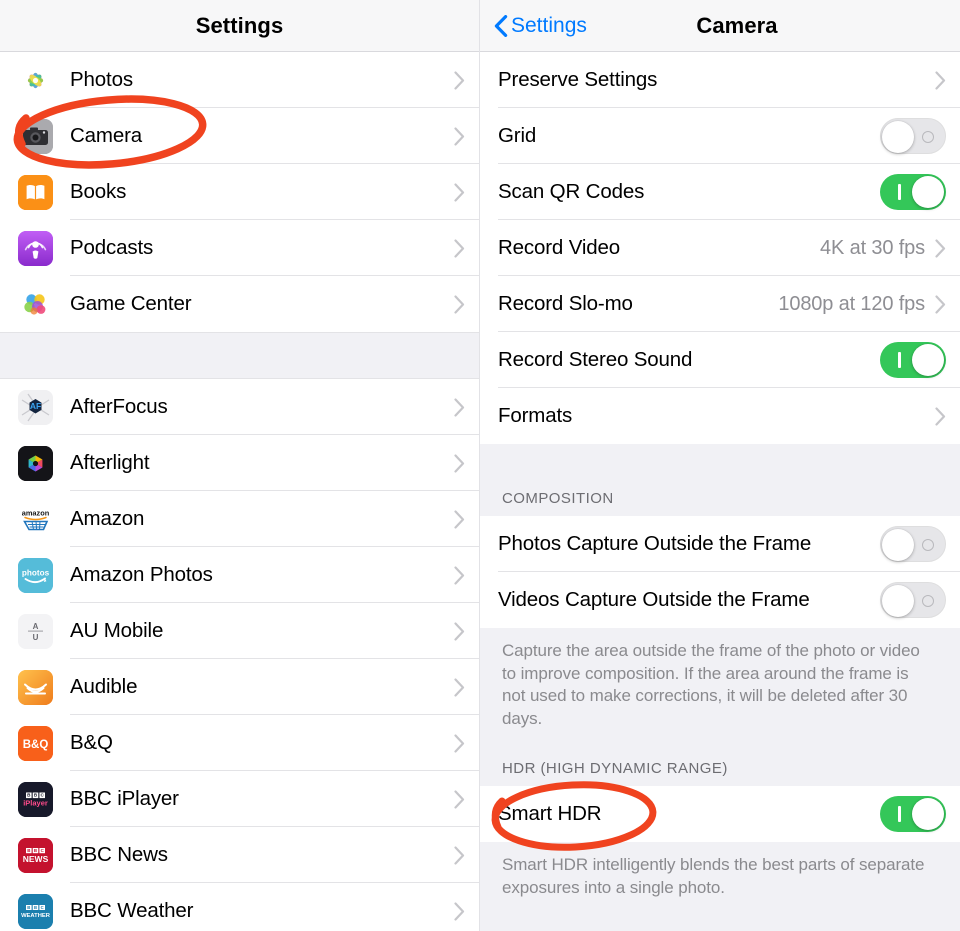  Describe the element at coordinates (35, 519) in the screenshot. I see `amazon-icon: amazon` at that location.